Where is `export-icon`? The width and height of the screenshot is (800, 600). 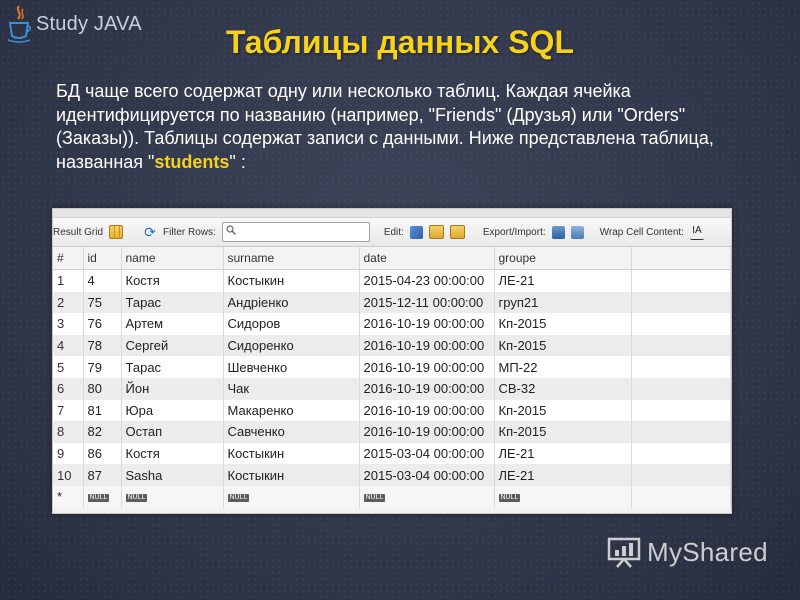 export-icon is located at coordinates (558, 232).